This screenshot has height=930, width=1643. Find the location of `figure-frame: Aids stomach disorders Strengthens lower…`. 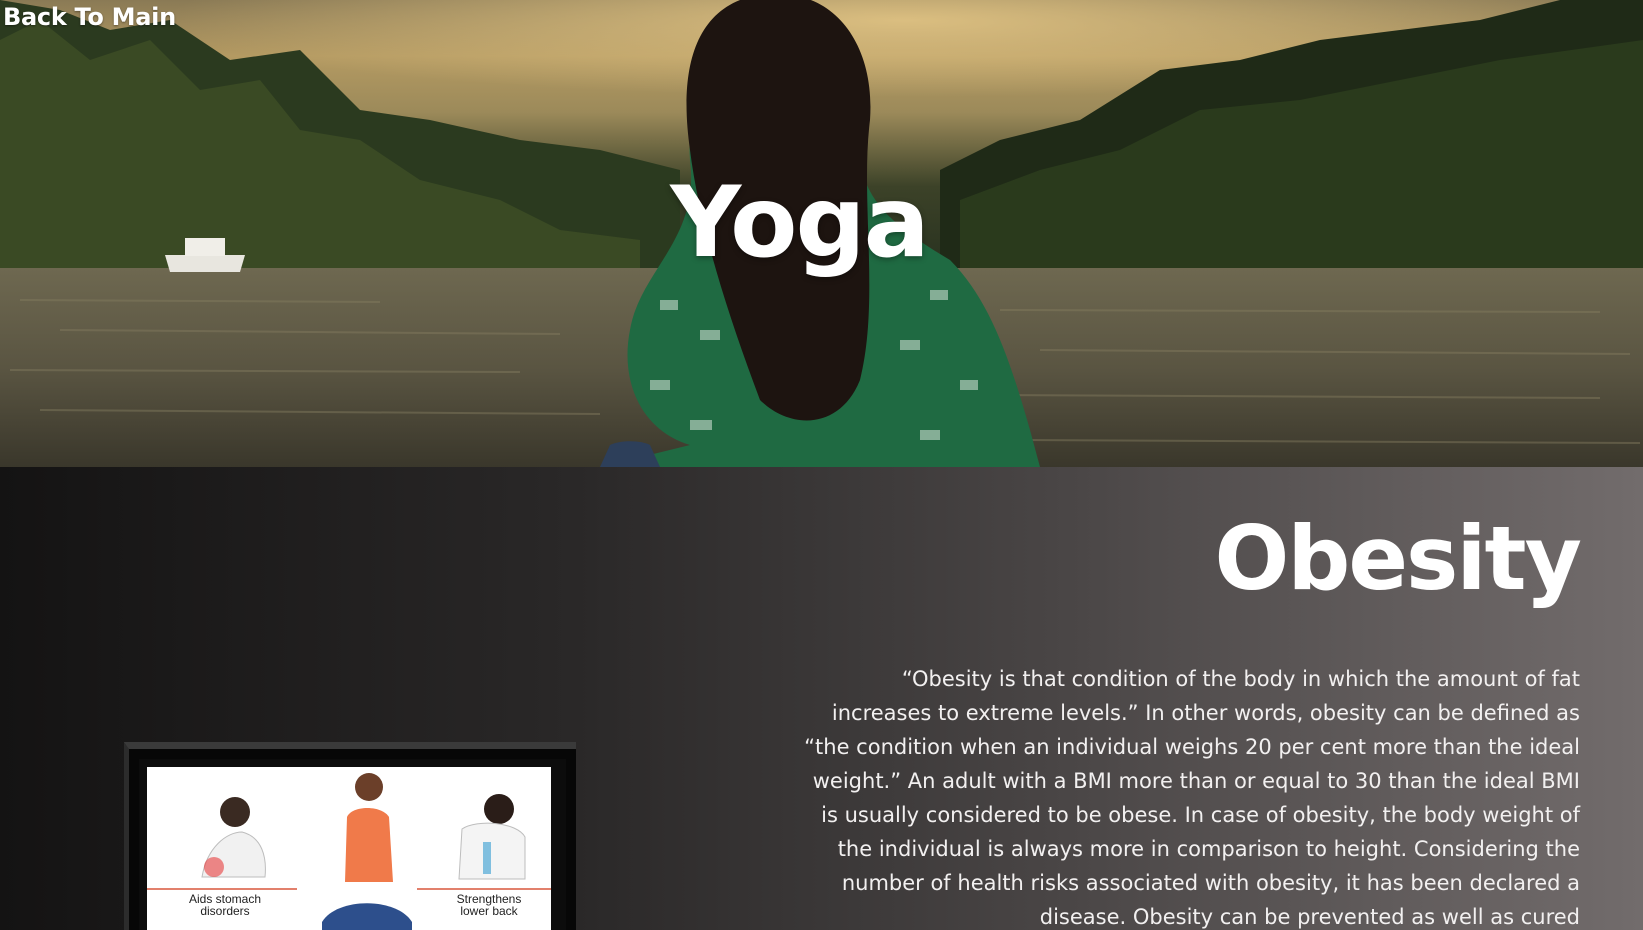

figure-frame: Aids stomach disorders Strengthens lower… is located at coordinates (350, 836).